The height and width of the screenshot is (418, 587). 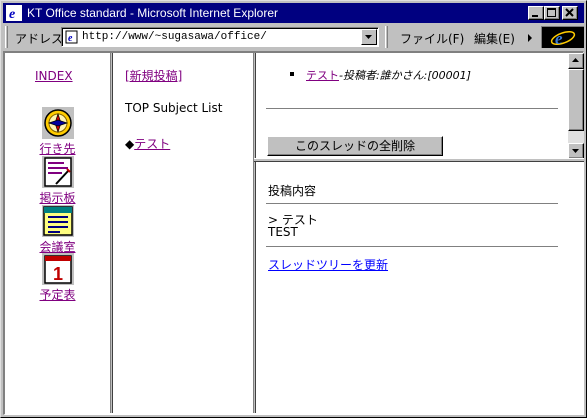 I want to click on post-body: TEST, so click(x=283, y=232).